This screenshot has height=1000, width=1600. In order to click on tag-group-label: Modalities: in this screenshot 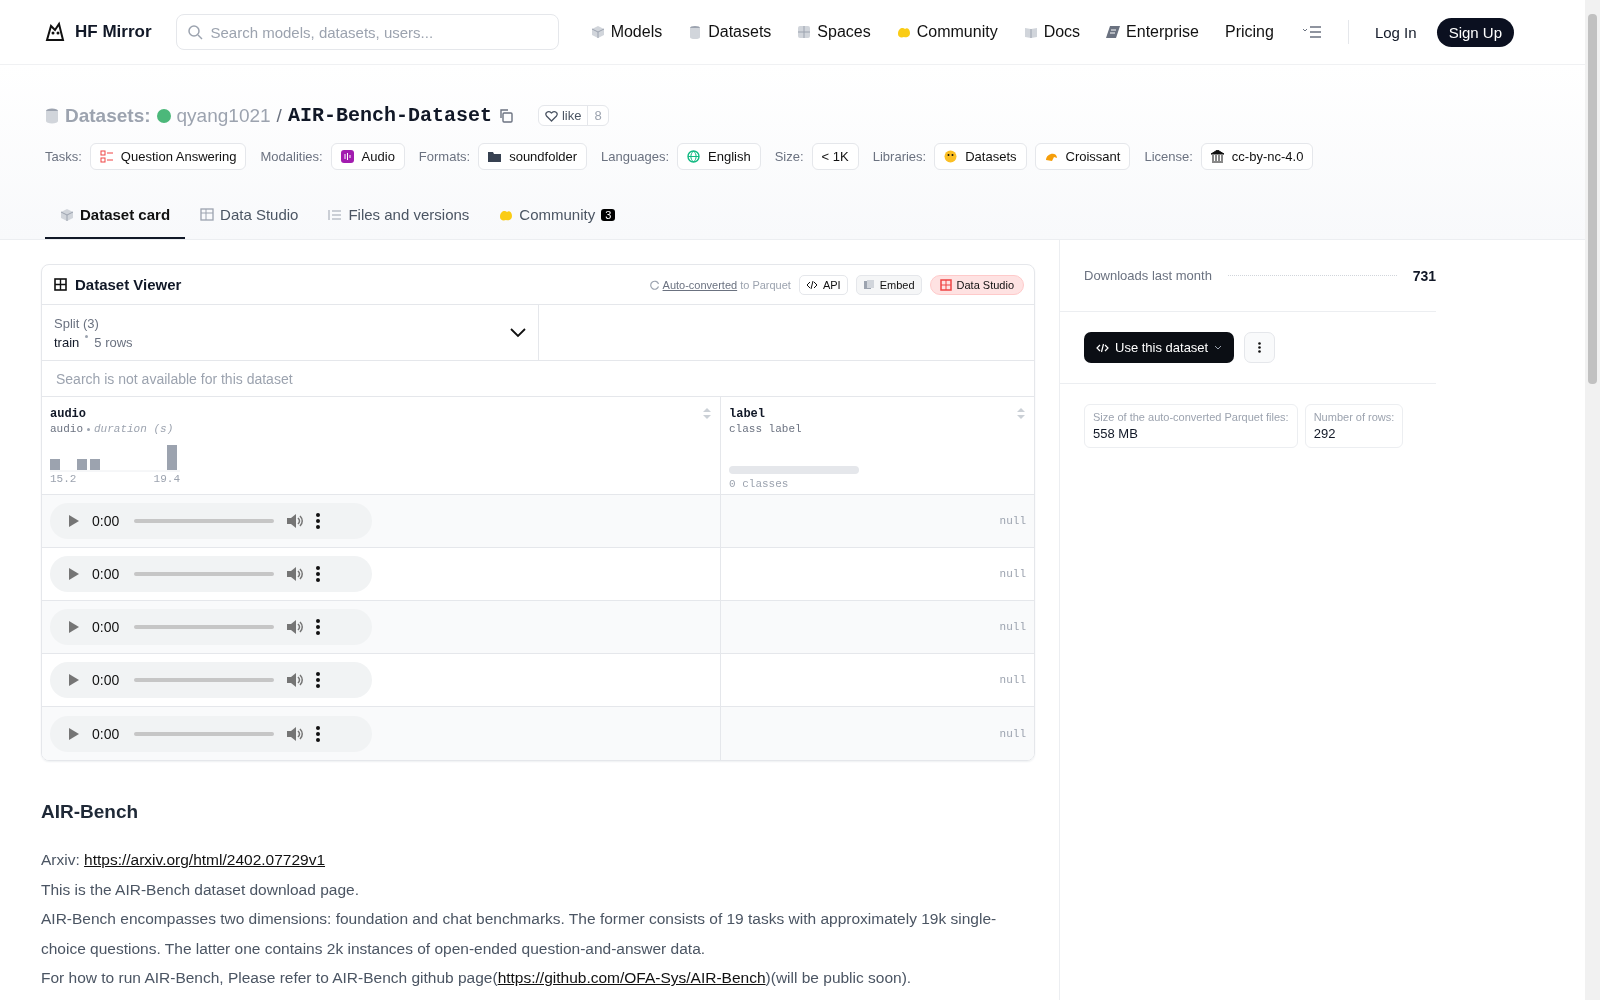, I will do `click(291, 156)`.